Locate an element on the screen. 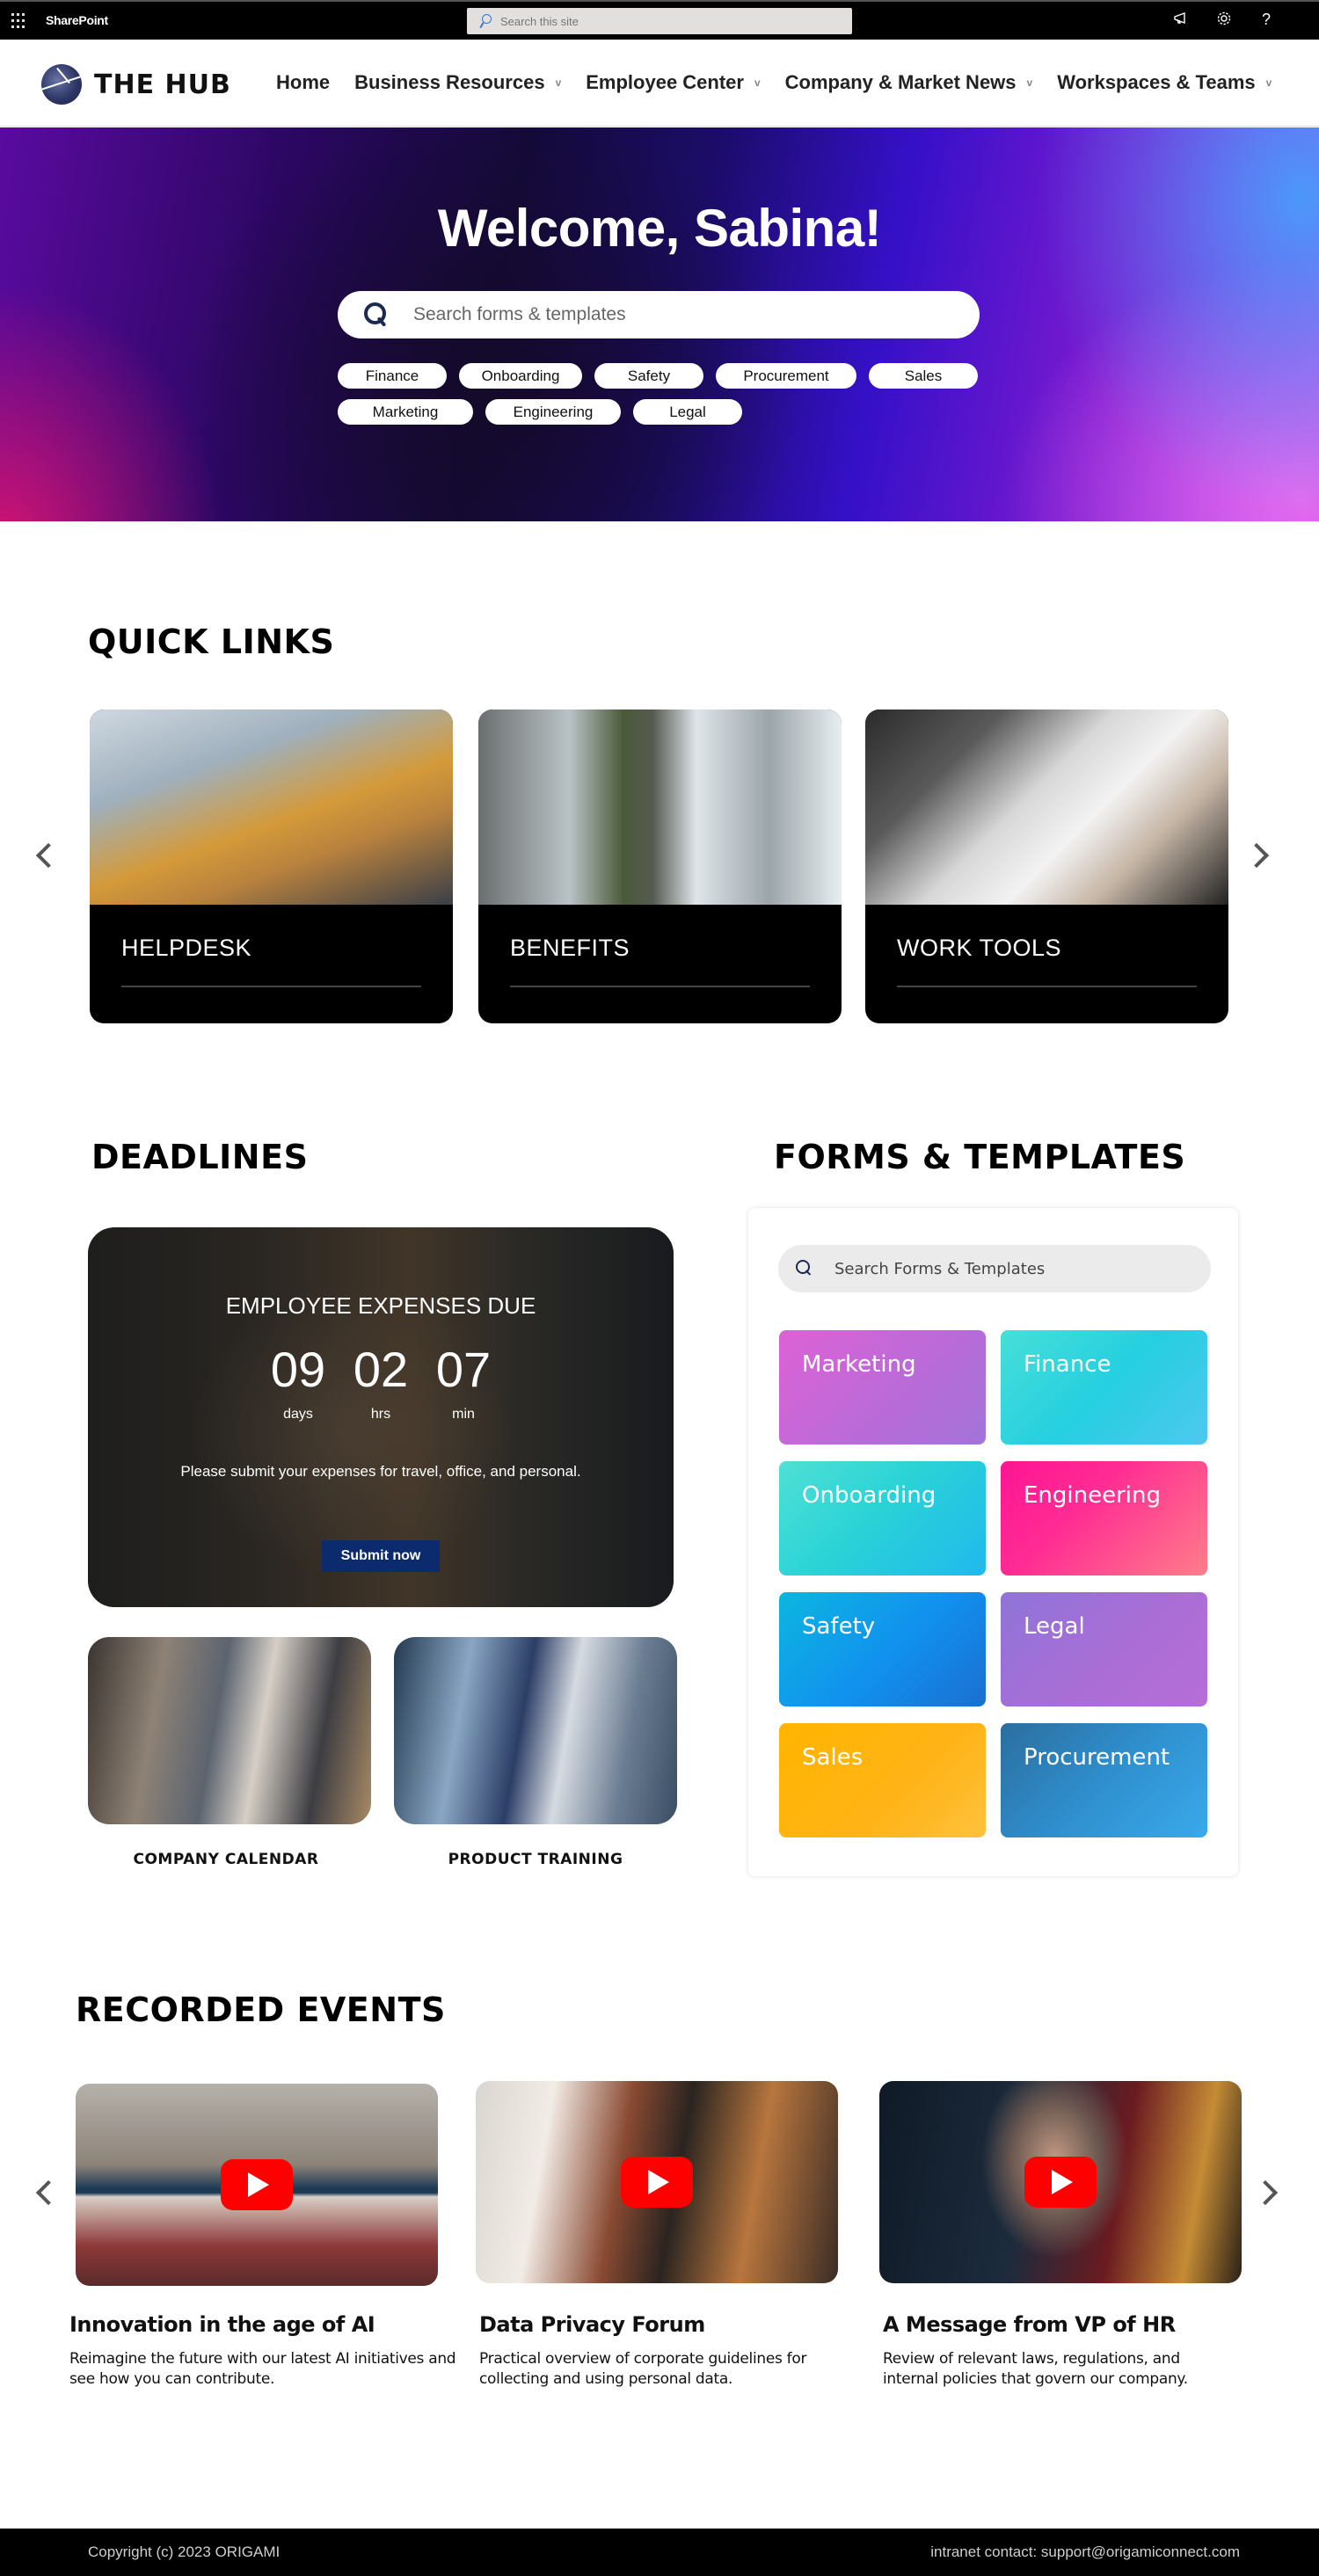 This screenshot has width=1319, height=2576. form-tile-safety: Safety is located at coordinates (882, 1649).